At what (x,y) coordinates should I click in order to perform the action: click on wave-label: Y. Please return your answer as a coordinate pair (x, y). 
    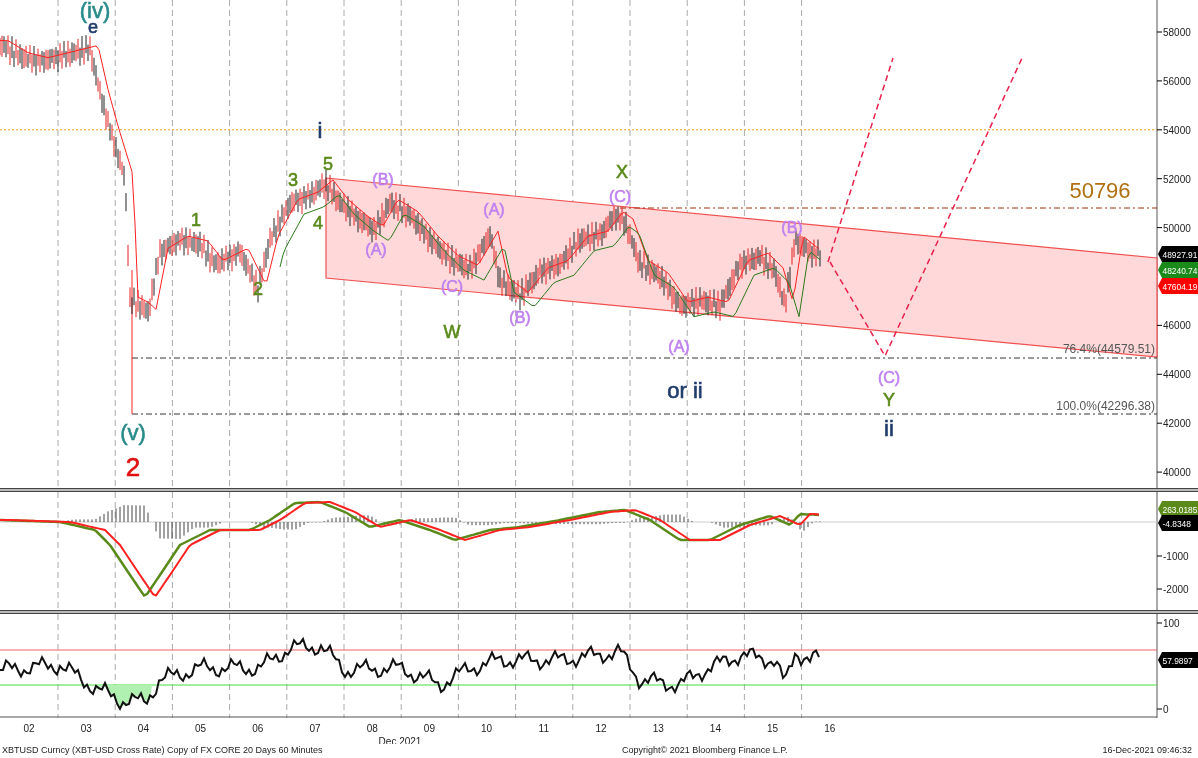
    Looking at the image, I should click on (889, 400).